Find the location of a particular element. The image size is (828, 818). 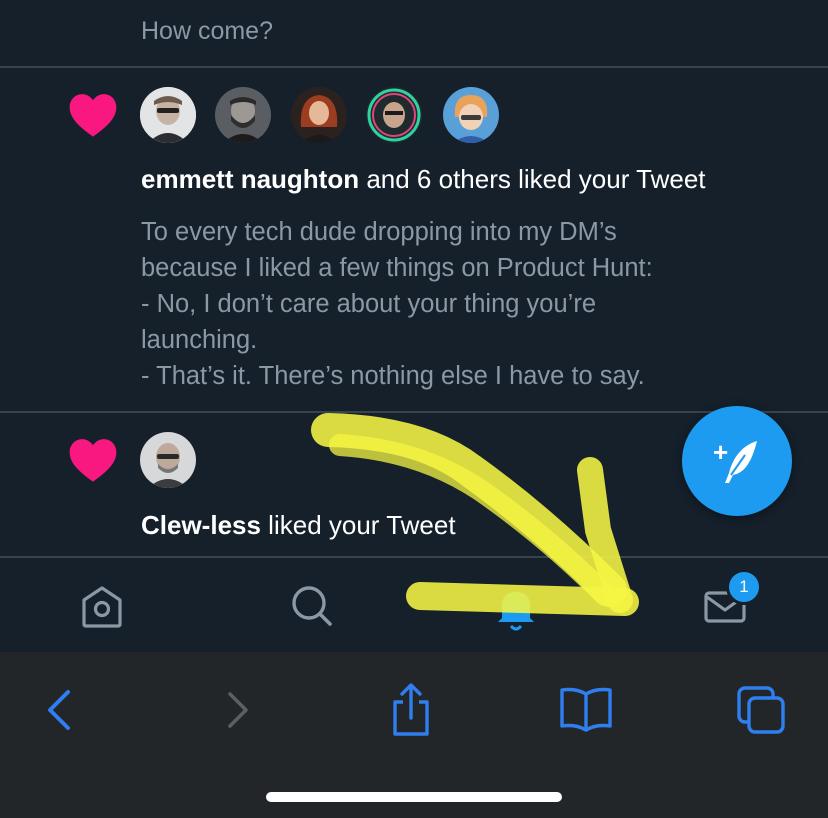

home-icon is located at coordinates (102, 606).